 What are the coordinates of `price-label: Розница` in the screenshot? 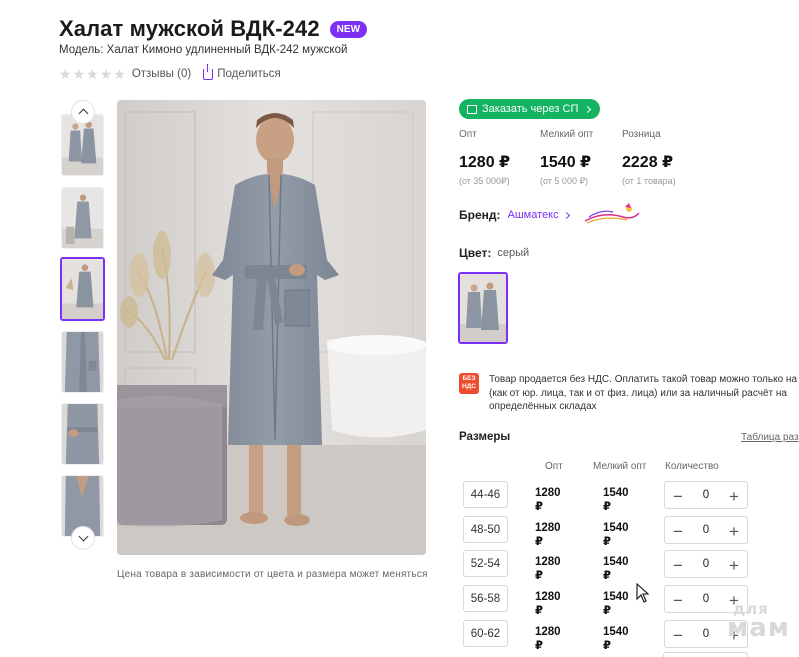 It's located at (641, 134).